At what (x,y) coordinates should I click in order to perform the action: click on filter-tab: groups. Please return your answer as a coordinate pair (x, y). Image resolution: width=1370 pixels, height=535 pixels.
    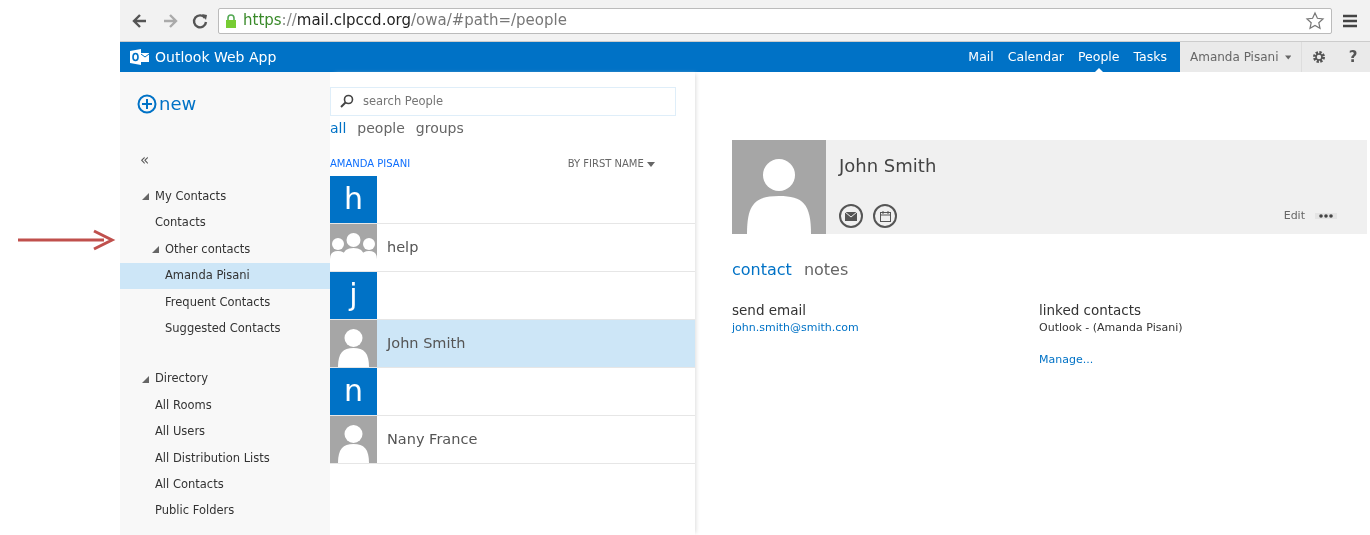
    Looking at the image, I should click on (439, 128).